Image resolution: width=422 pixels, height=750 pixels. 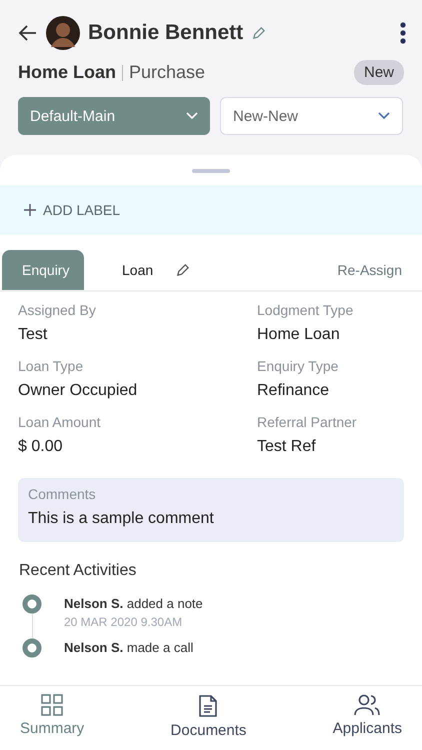 I want to click on field-value: Test, so click(x=33, y=335).